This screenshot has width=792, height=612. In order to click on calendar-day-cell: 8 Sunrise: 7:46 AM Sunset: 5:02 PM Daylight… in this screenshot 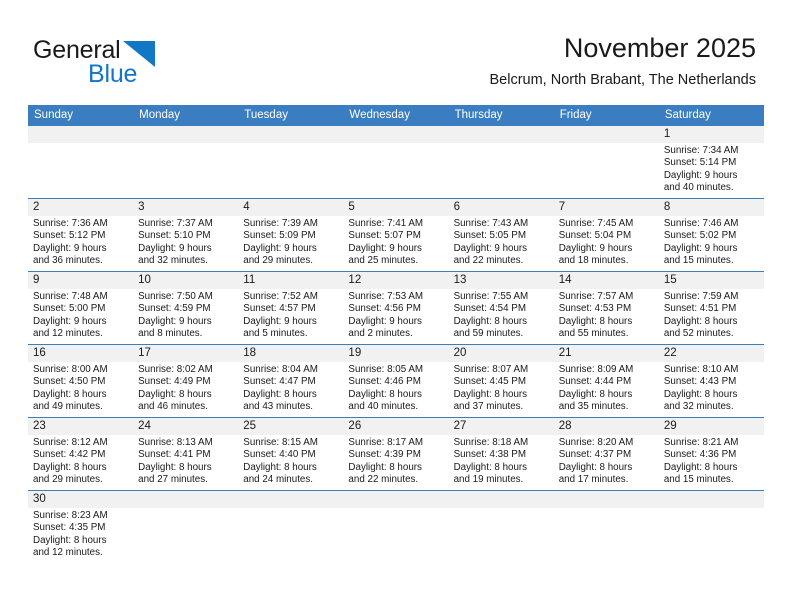, I will do `click(711, 235)`.